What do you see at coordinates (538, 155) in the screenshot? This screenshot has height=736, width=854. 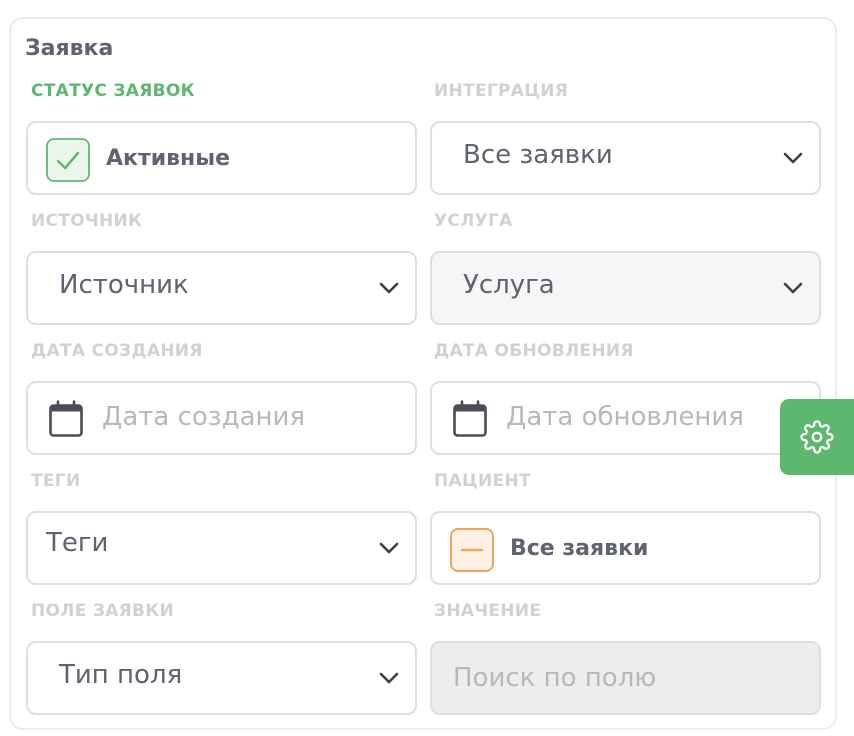 I see `integration-value: Все заявки` at bounding box center [538, 155].